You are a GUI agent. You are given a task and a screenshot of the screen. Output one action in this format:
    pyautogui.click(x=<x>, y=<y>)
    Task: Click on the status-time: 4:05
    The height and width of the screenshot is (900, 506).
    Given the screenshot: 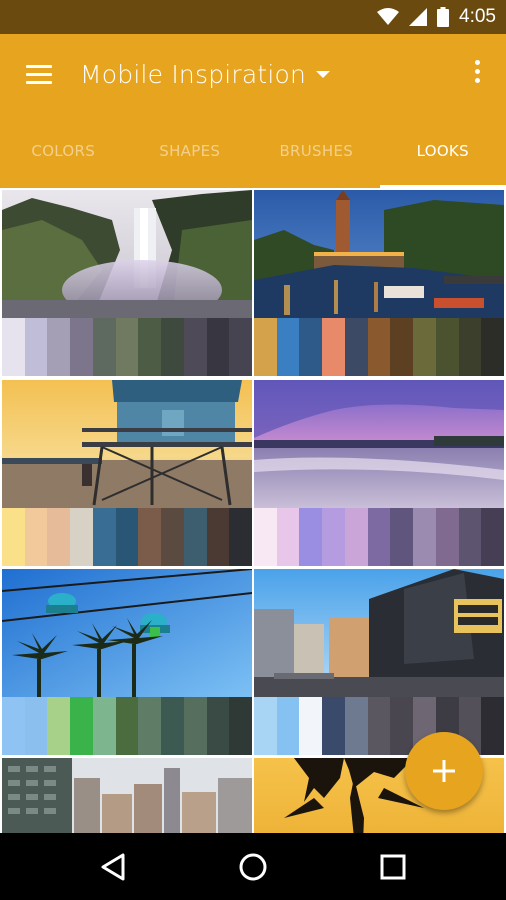 What is the action you would take?
    pyautogui.click(x=477, y=16)
    